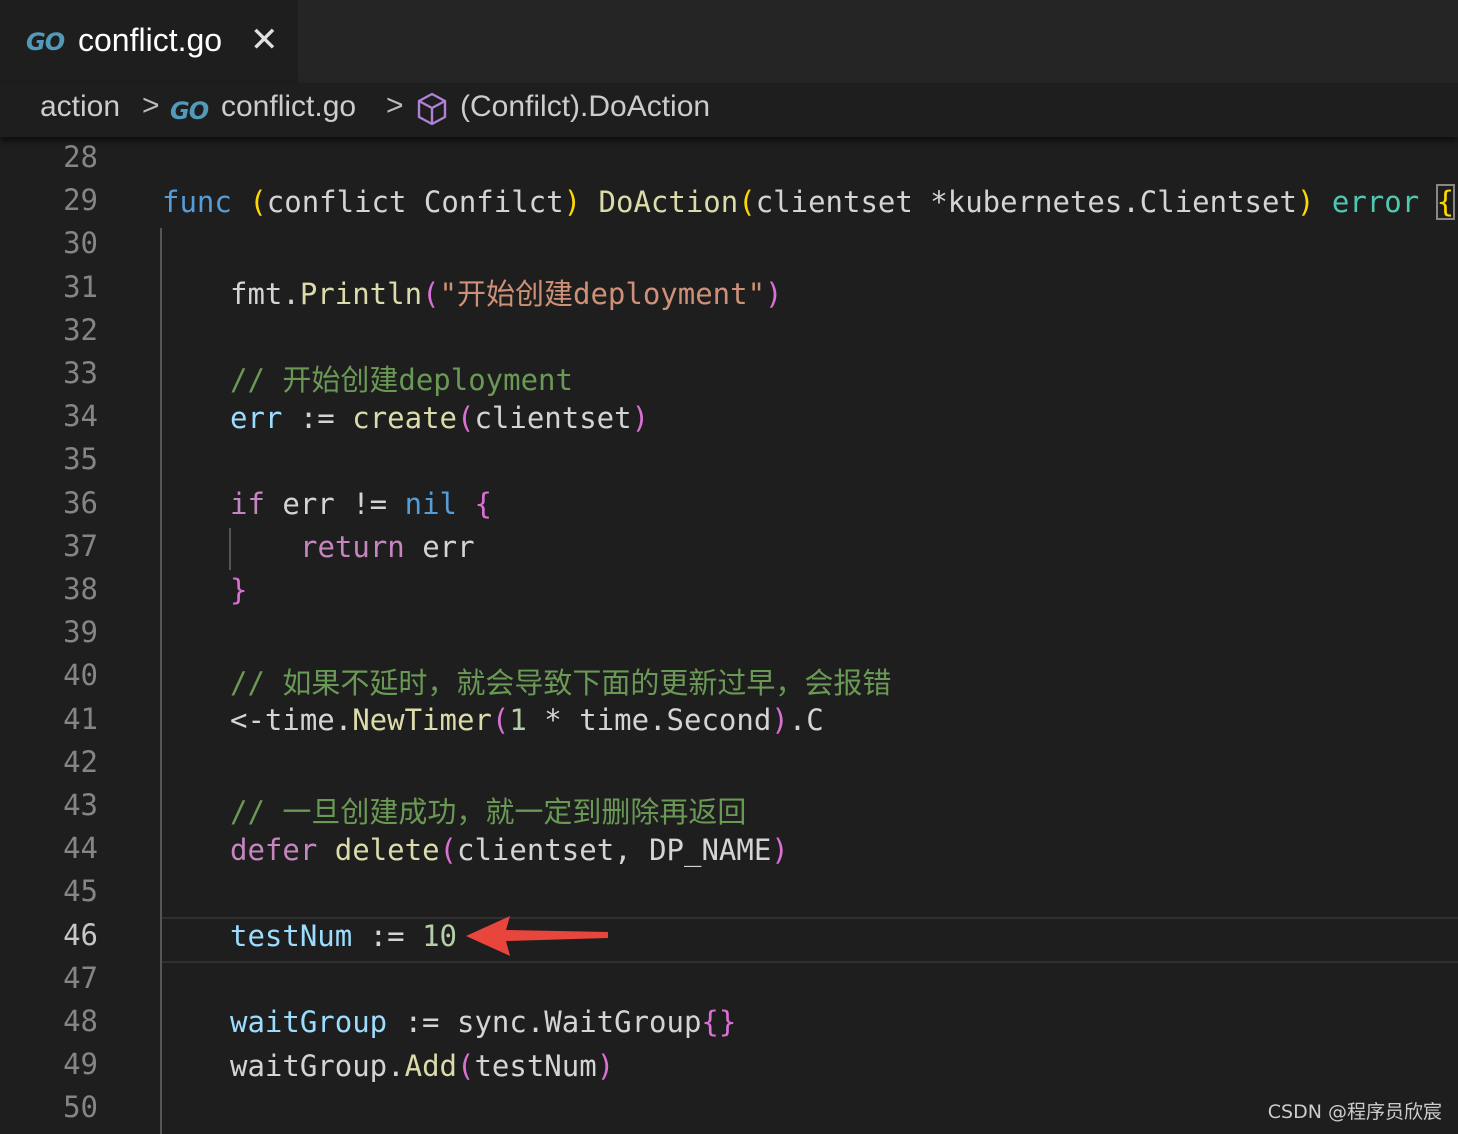 The height and width of the screenshot is (1134, 1458). Describe the element at coordinates (483, 504) in the screenshot. I see `token: {` at that location.